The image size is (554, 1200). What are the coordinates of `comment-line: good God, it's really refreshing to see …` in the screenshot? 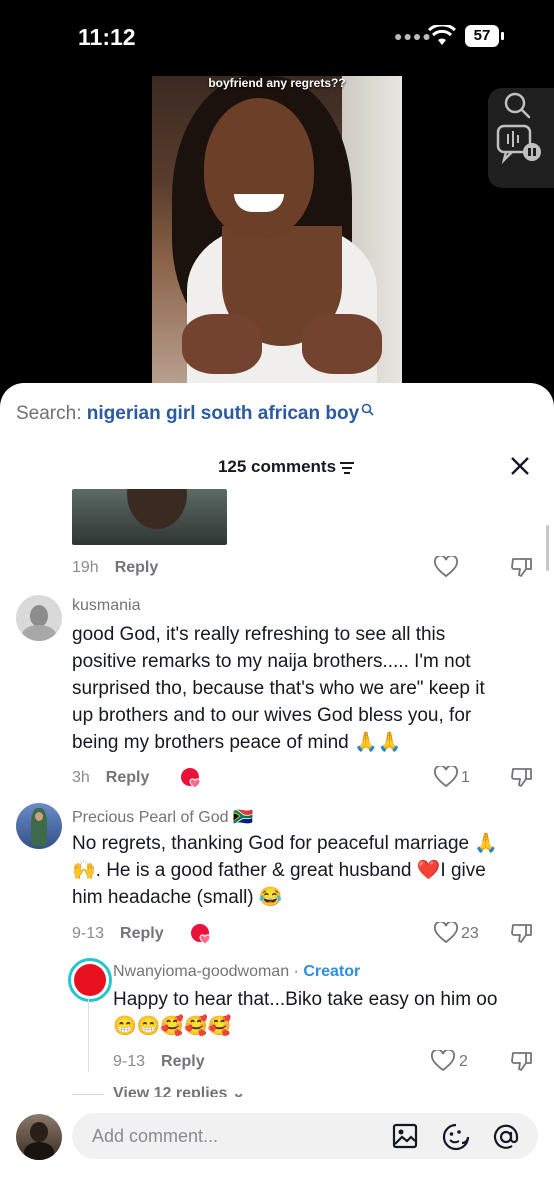 It's located at (259, 634).